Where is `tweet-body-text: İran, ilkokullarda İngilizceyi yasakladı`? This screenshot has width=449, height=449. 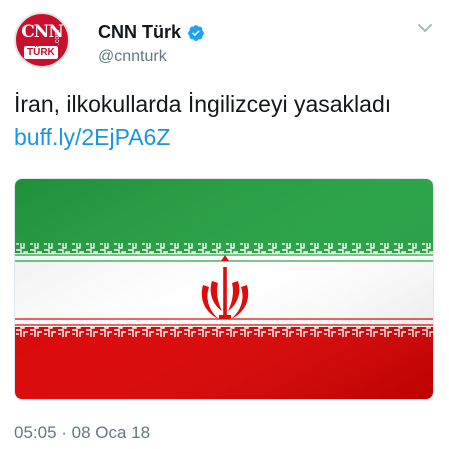
tweet-body-text: İran, ilkokullarda İngilizceyi yasakladı is located at coordinates (203, 104).